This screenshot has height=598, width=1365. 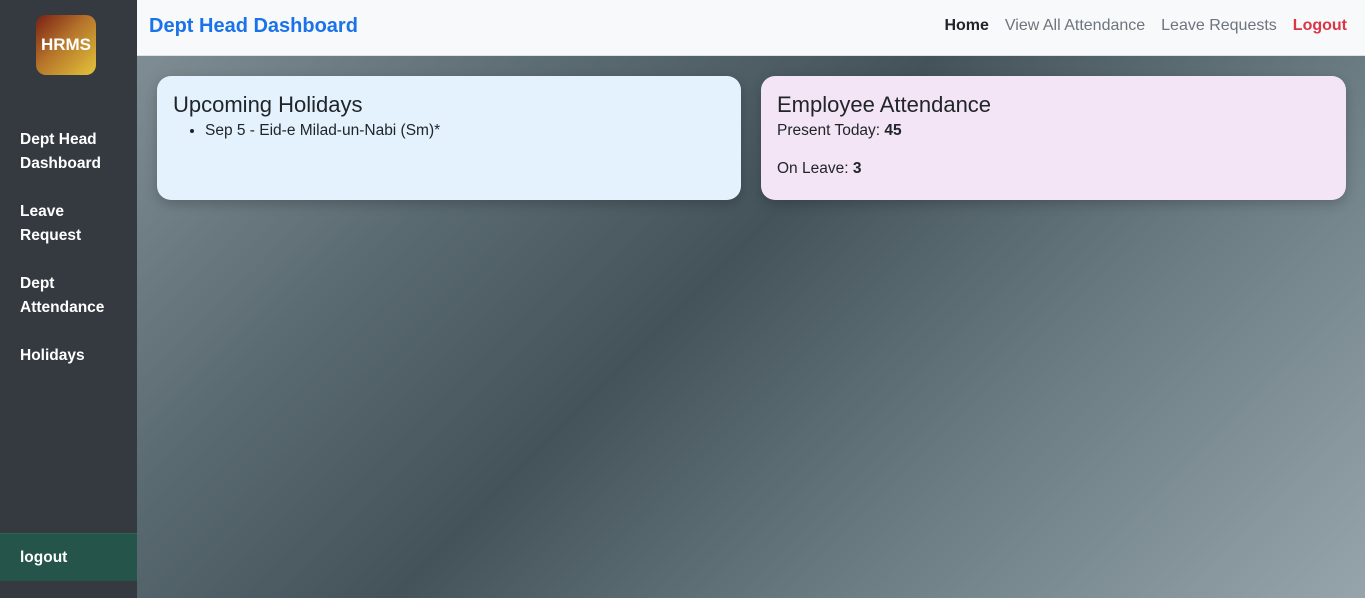 I want to click on holiday-item: Sep 5 - Eid-e Milad-un-Nabi (Sm)*, so click(x=465, y=131).